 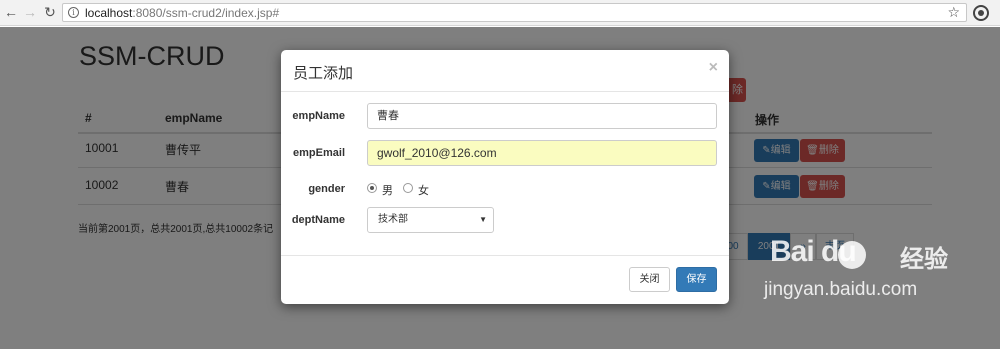 I want to click on url-text: localhost:8080/ssm-crud2/index.jsp#, so click(x=182, y=13).